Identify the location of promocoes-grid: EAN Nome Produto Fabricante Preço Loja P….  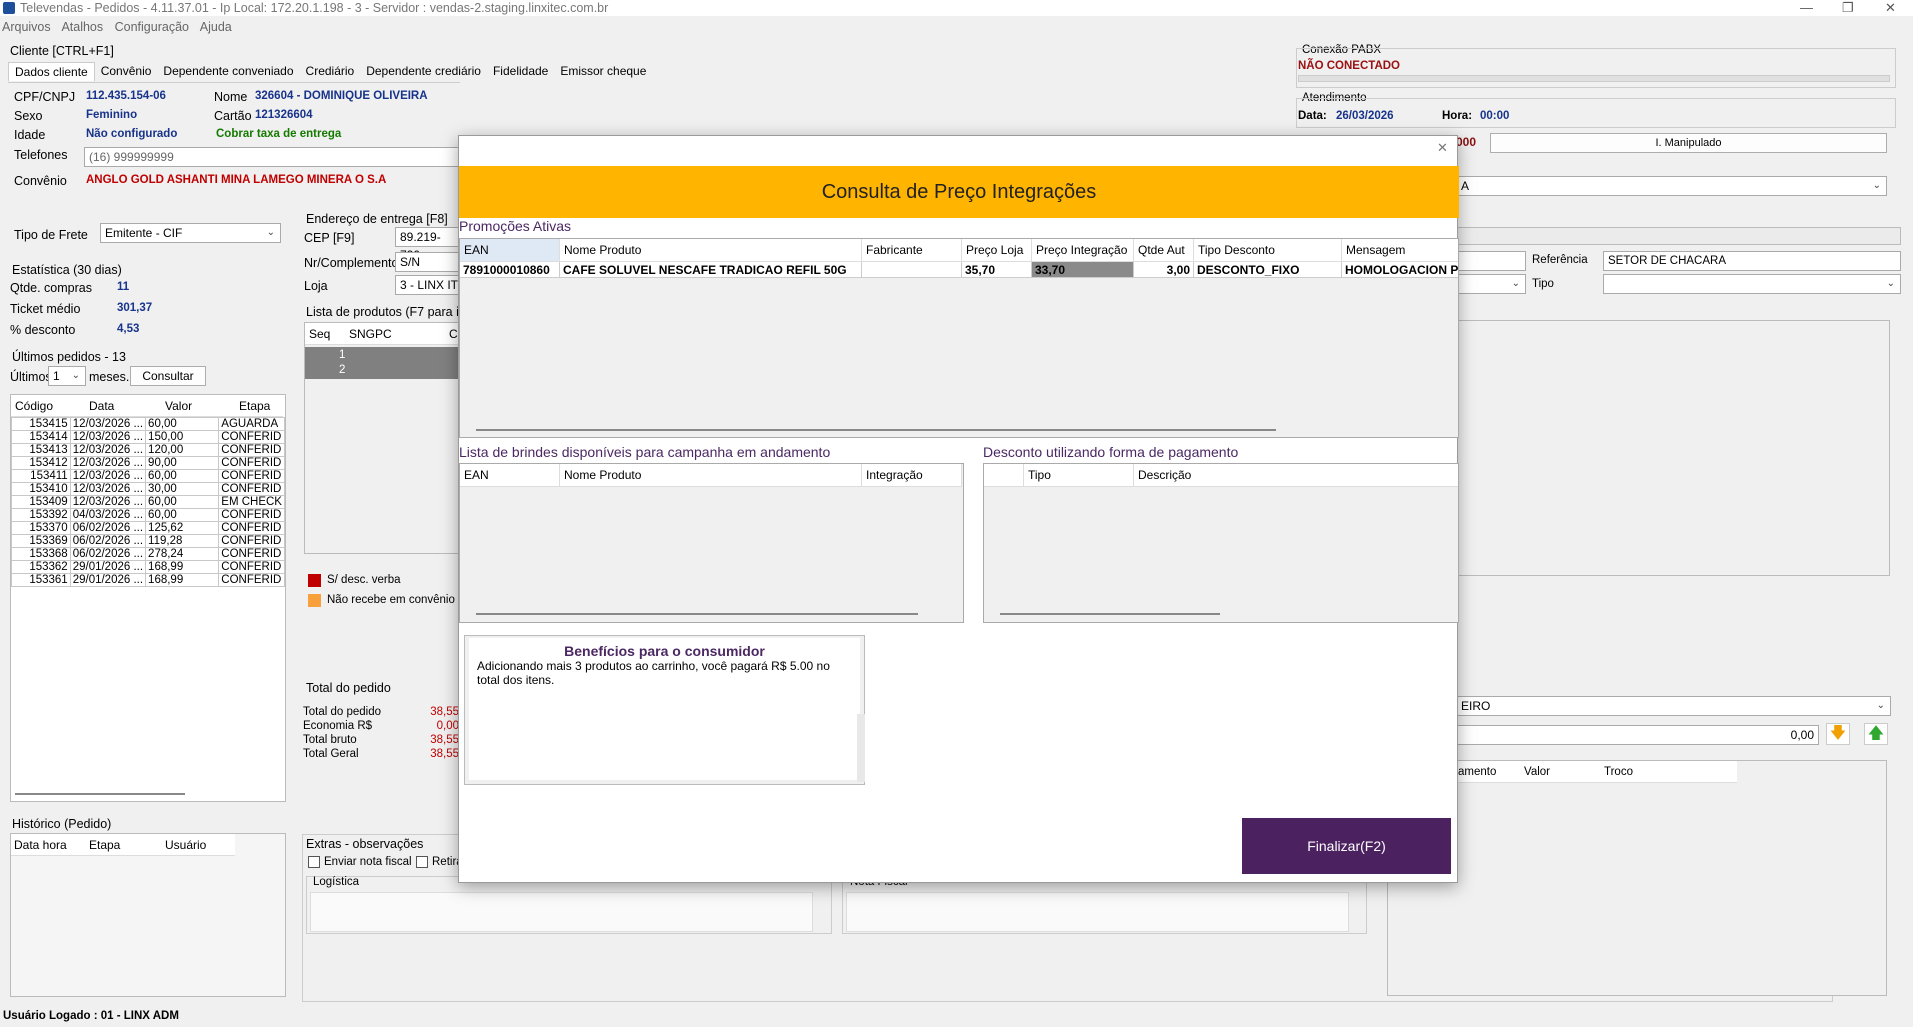
(959, 338).